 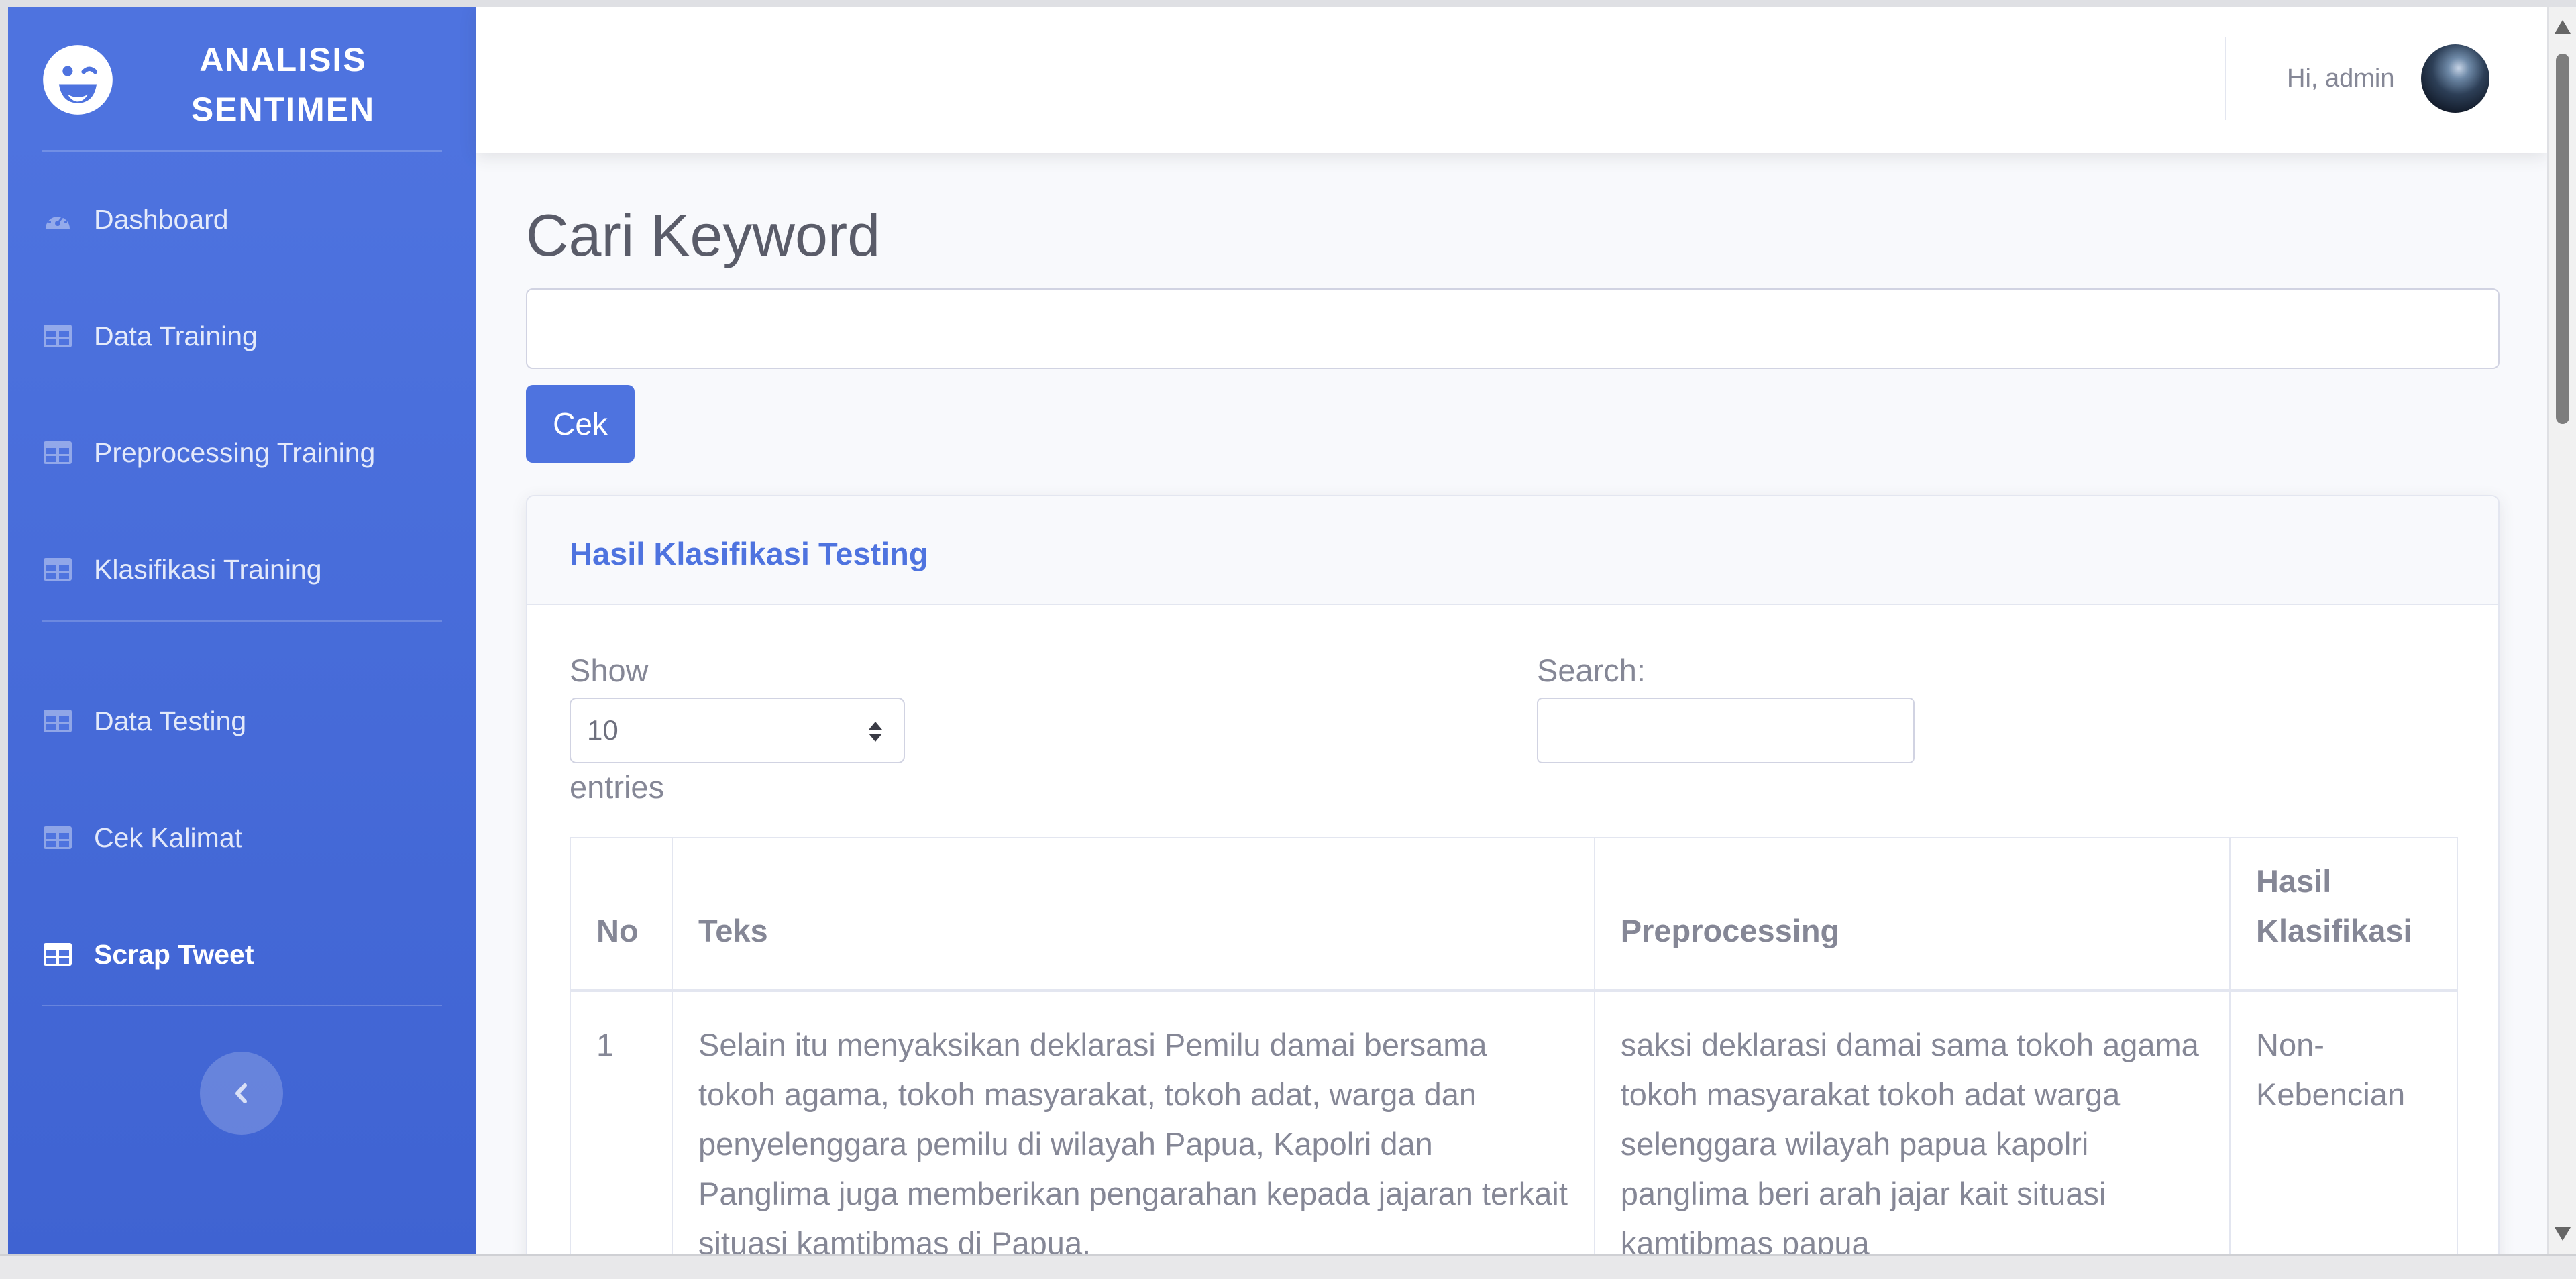 What do you see at coordinates (2563, 1234) in the screenshot?
I see `scroll-down-arrow-icon` at bounding box center [2563, 1234].